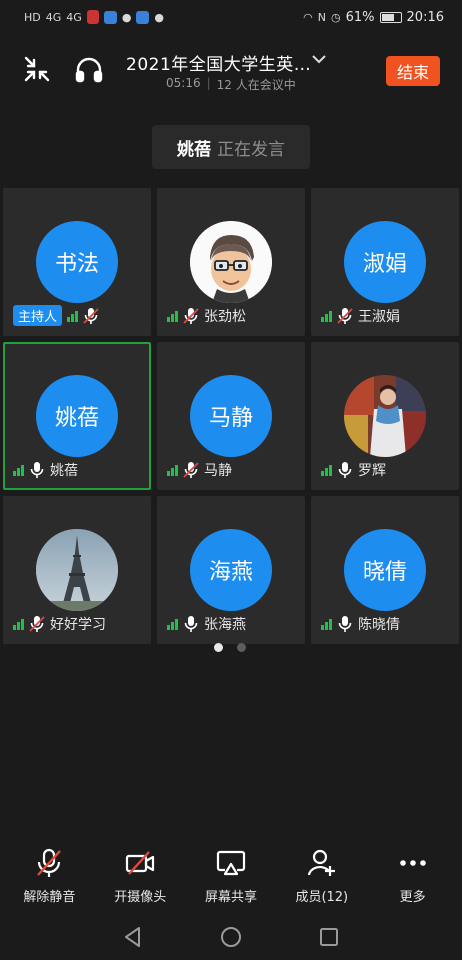 Image resolution: width=462 pixels, height=960 pixels. I want to click on page-dot-active, so click(218, 647).